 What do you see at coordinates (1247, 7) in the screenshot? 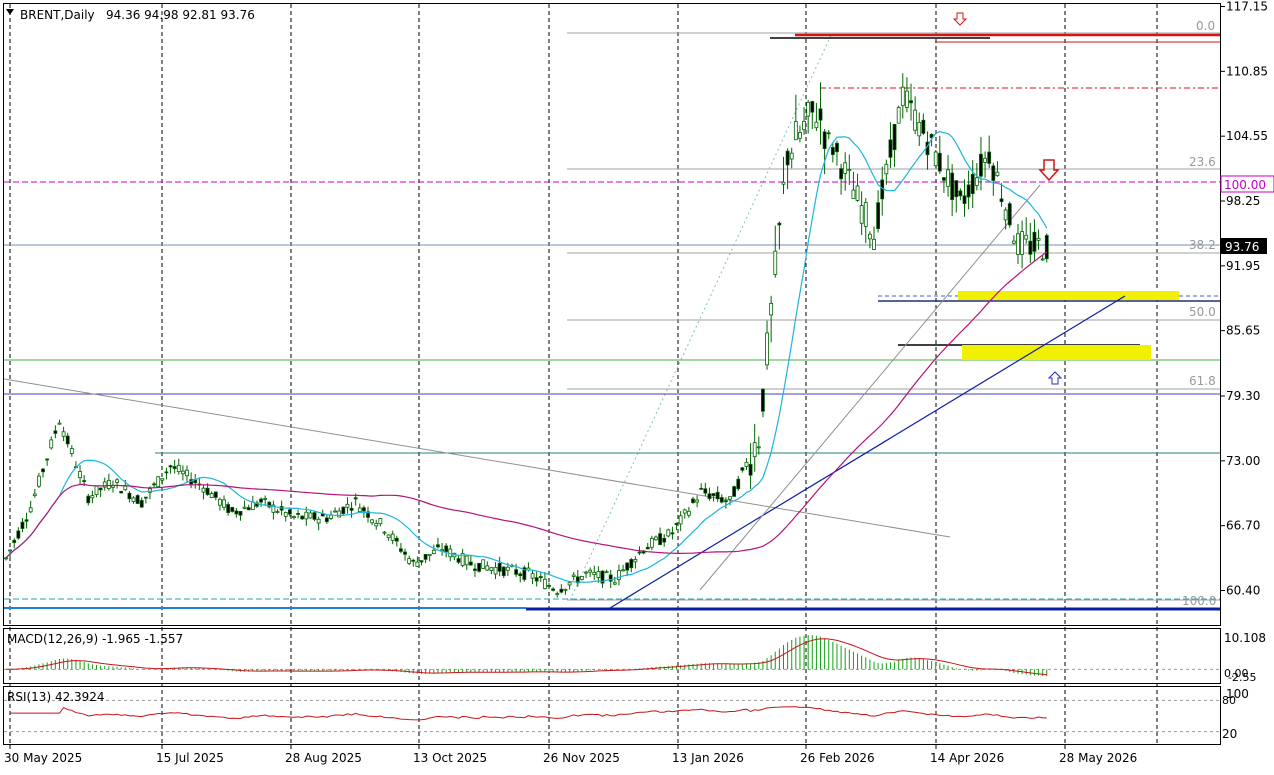
I see `y-tick-label: 117.15` at bounding box center [1247, 7].